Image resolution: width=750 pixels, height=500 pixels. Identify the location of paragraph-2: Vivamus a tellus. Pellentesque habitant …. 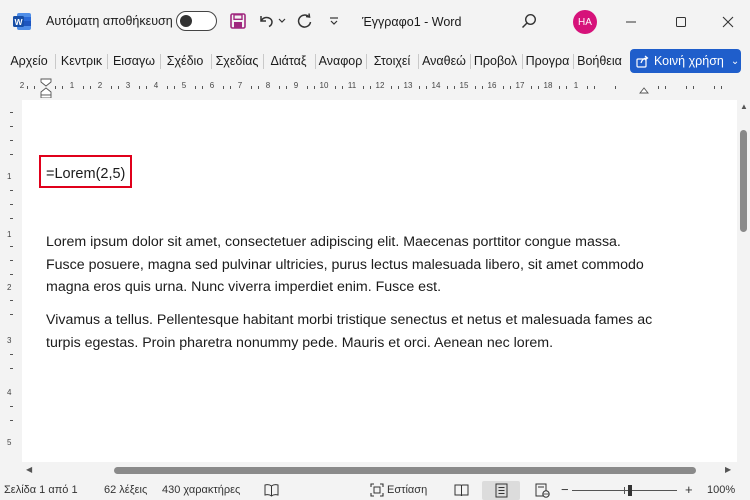
(351, 331).